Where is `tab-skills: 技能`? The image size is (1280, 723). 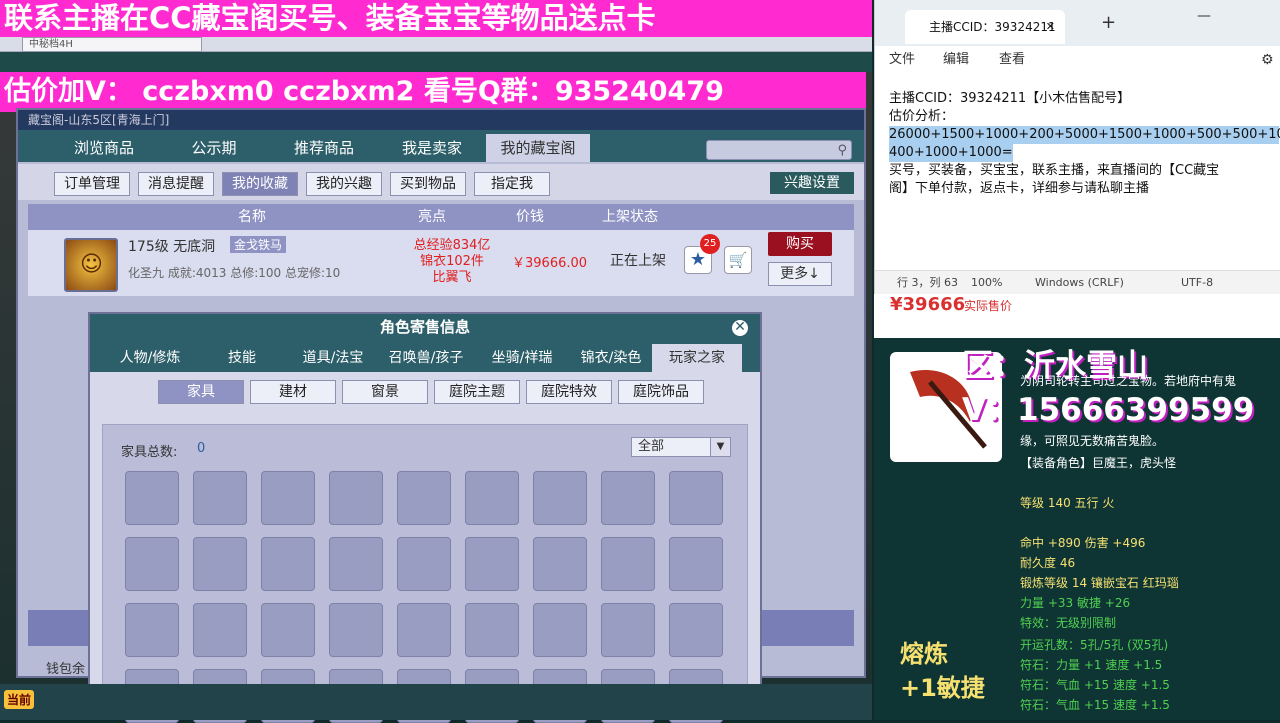
tab-skills: 技能 is located at coordinates (242, 358).